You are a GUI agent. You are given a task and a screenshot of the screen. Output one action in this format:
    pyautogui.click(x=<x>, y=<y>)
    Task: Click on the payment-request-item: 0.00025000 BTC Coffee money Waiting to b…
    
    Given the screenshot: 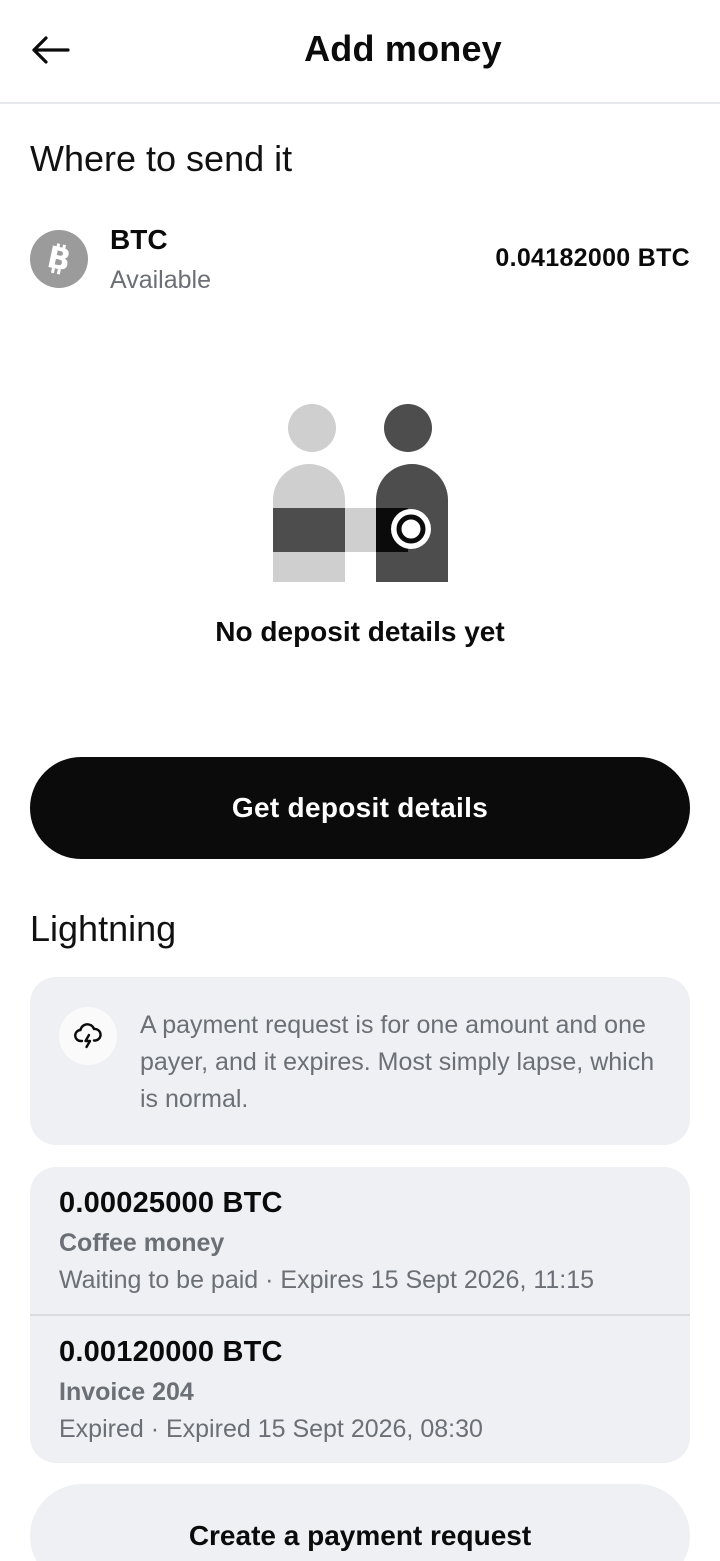 What is the action you would take?
    pyautogui.click(x=360, y=1241)
    